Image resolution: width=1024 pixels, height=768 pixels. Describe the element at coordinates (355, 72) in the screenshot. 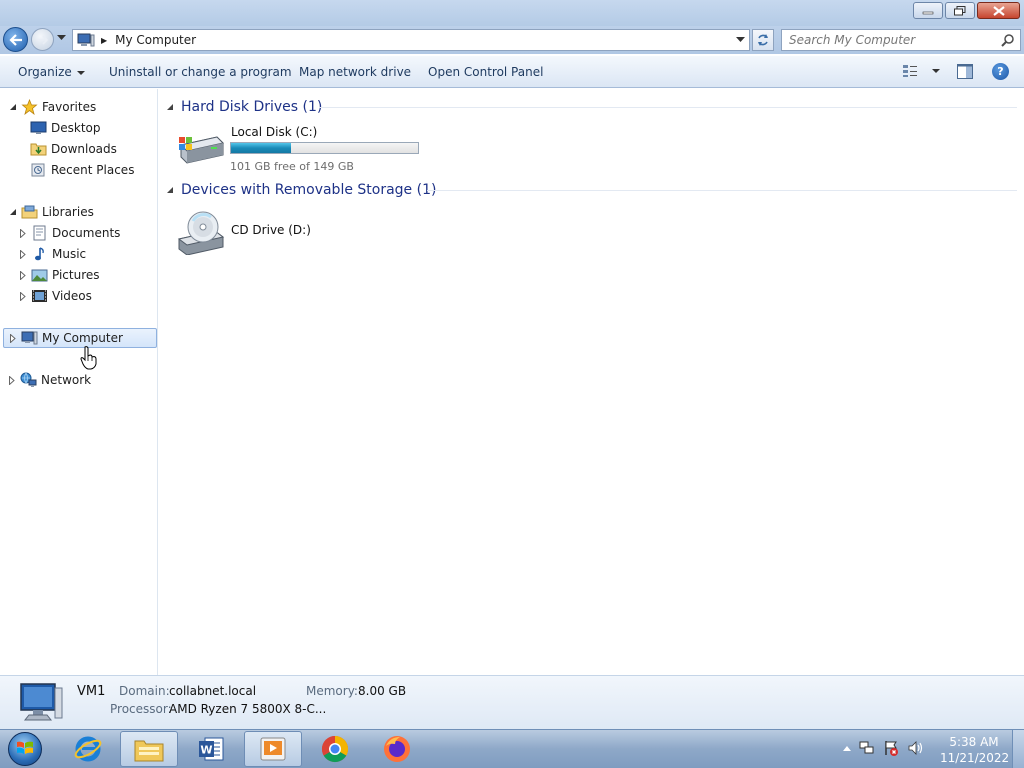

I see `map-network-drive-button: Map network drive` at that location.